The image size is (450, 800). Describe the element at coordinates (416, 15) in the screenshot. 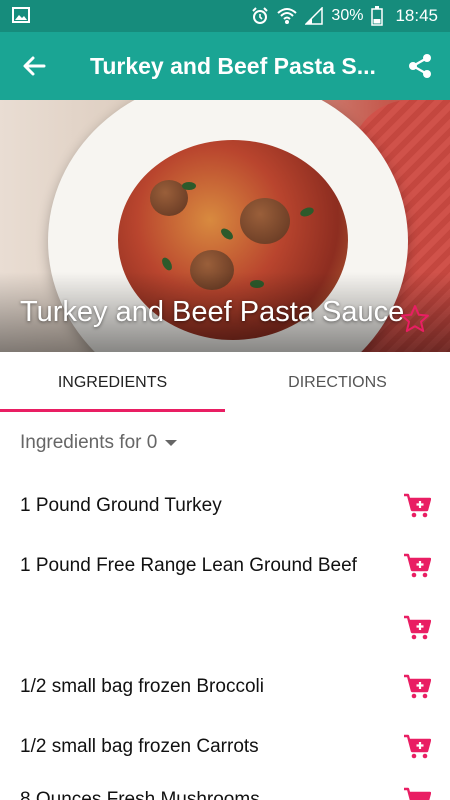

I see `clock: 18:45` at that location.